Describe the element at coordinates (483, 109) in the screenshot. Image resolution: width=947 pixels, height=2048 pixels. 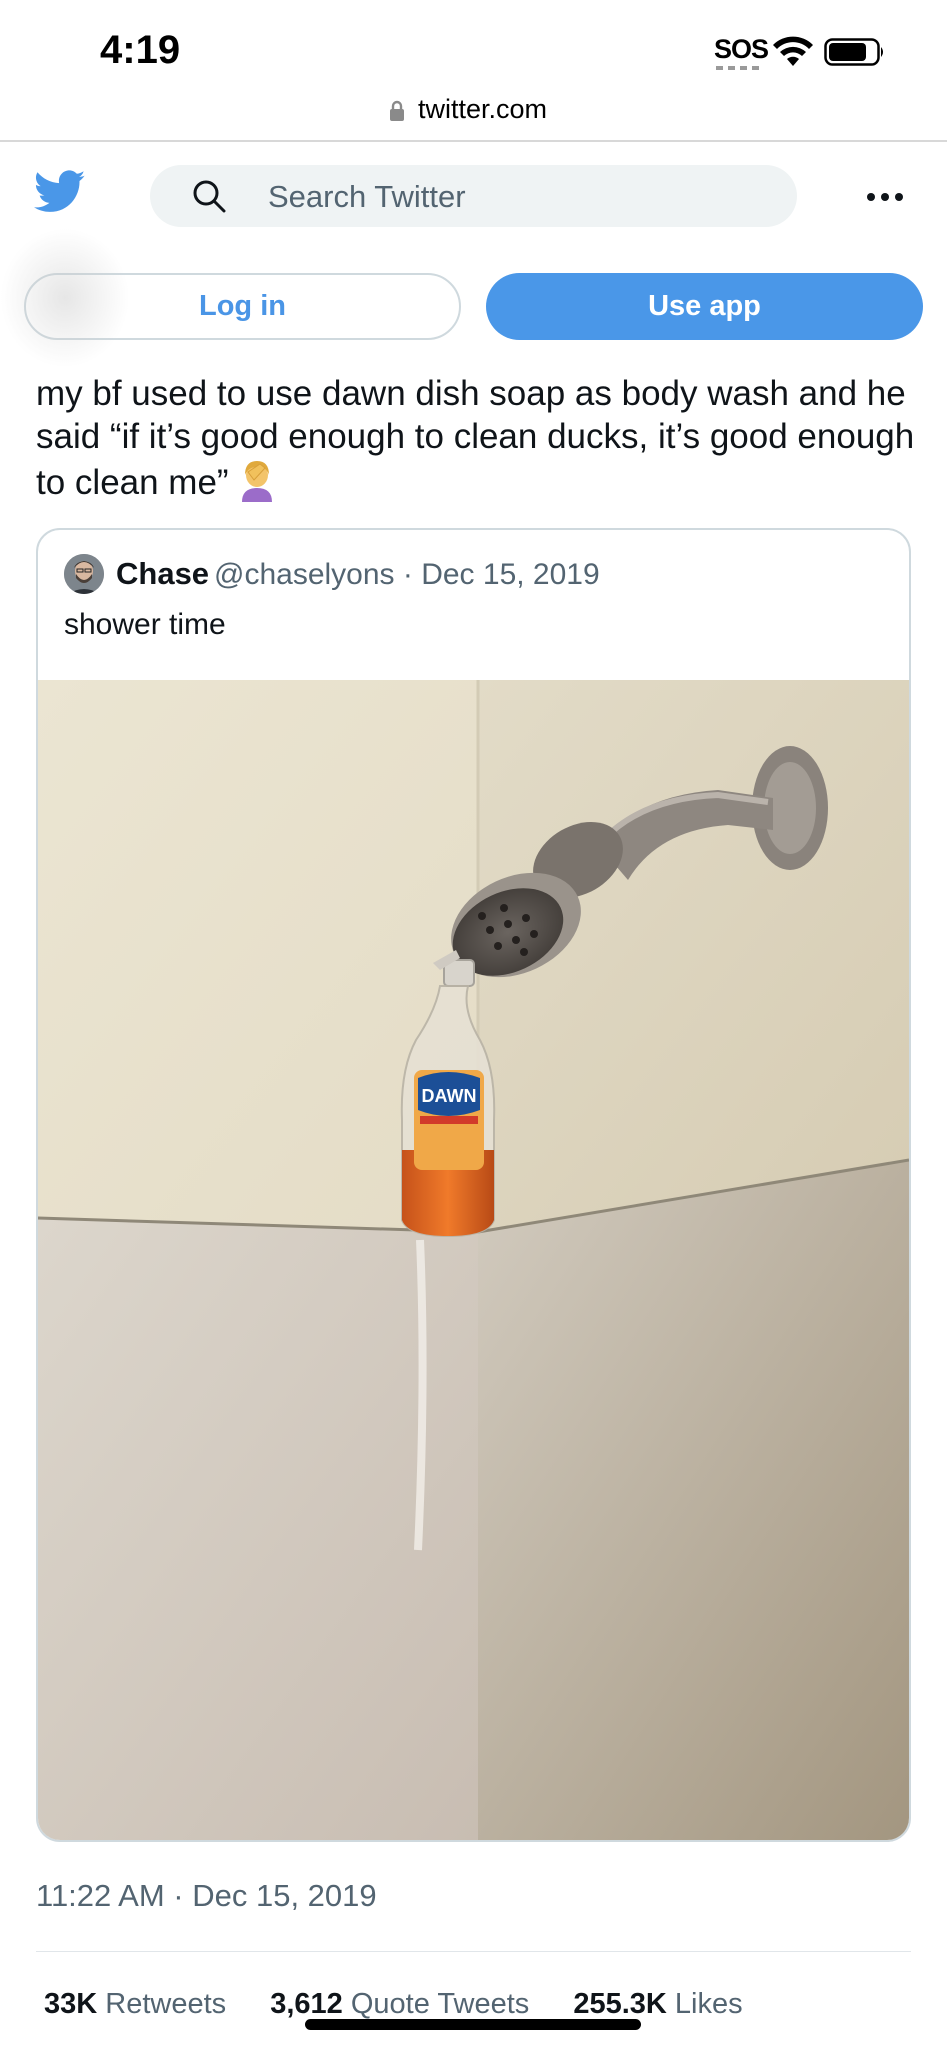
I see `url-text: twitter.com` at that location.